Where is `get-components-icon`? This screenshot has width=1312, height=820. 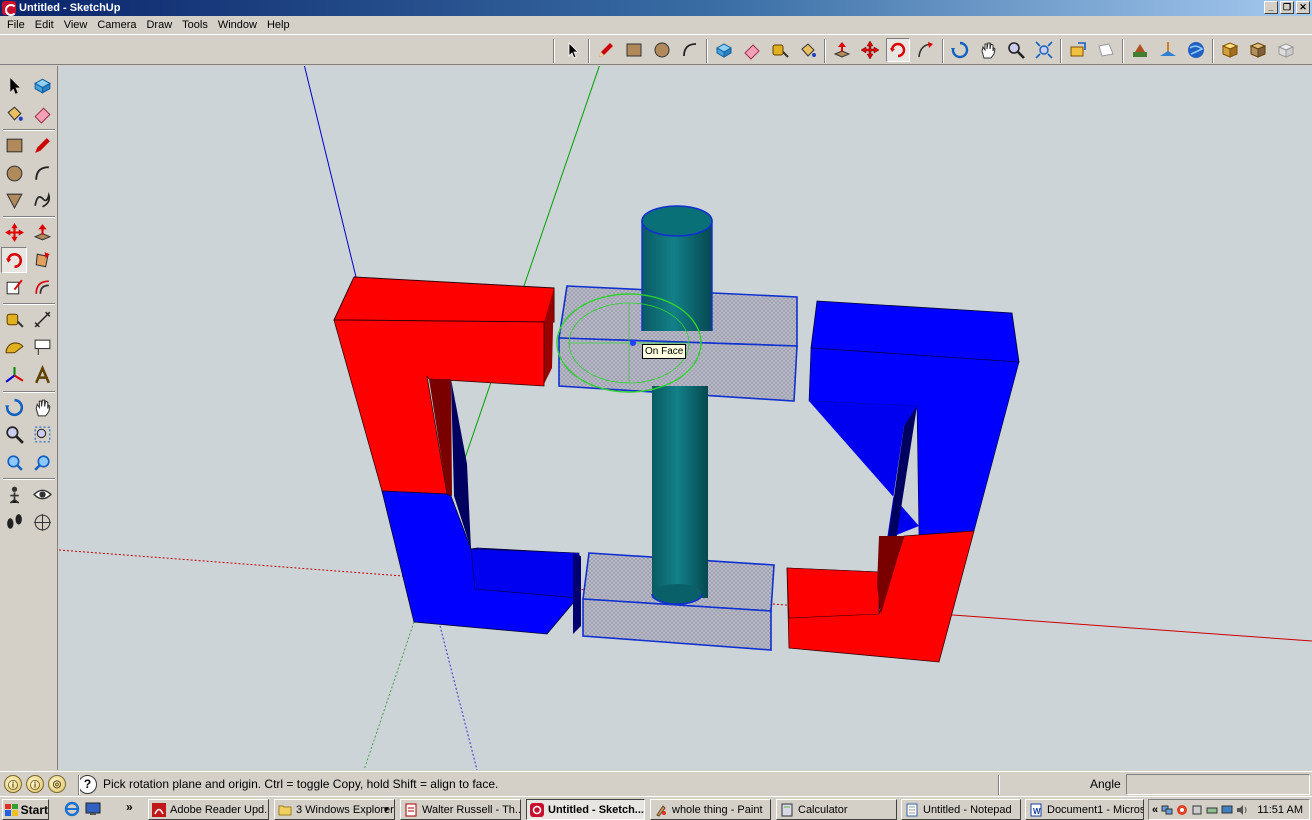
get-components-icon is located at coordinates (1230, 50).